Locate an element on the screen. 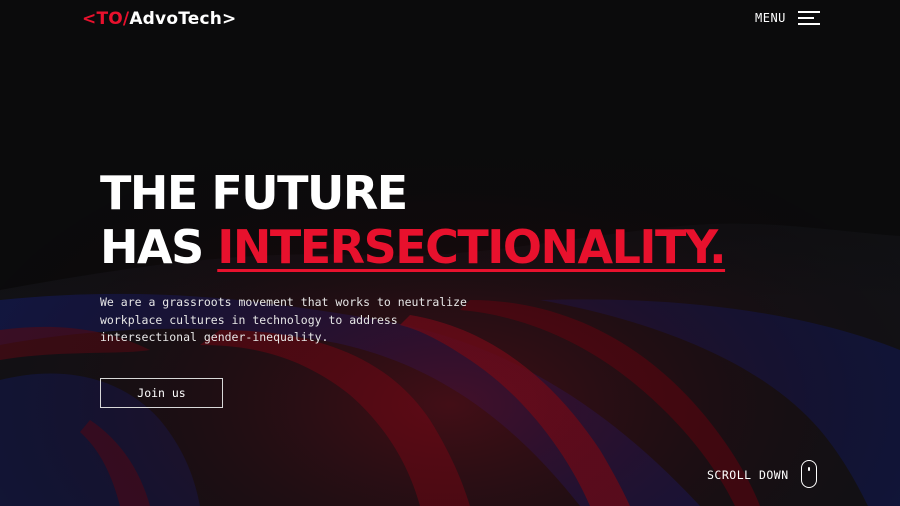  headline-line-2: HAS INTERSECTIONALITY. is located at coordinates (413, 247).